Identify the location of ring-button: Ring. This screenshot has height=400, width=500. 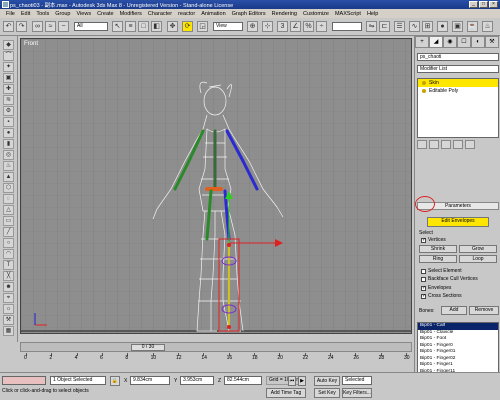
(438, 259).